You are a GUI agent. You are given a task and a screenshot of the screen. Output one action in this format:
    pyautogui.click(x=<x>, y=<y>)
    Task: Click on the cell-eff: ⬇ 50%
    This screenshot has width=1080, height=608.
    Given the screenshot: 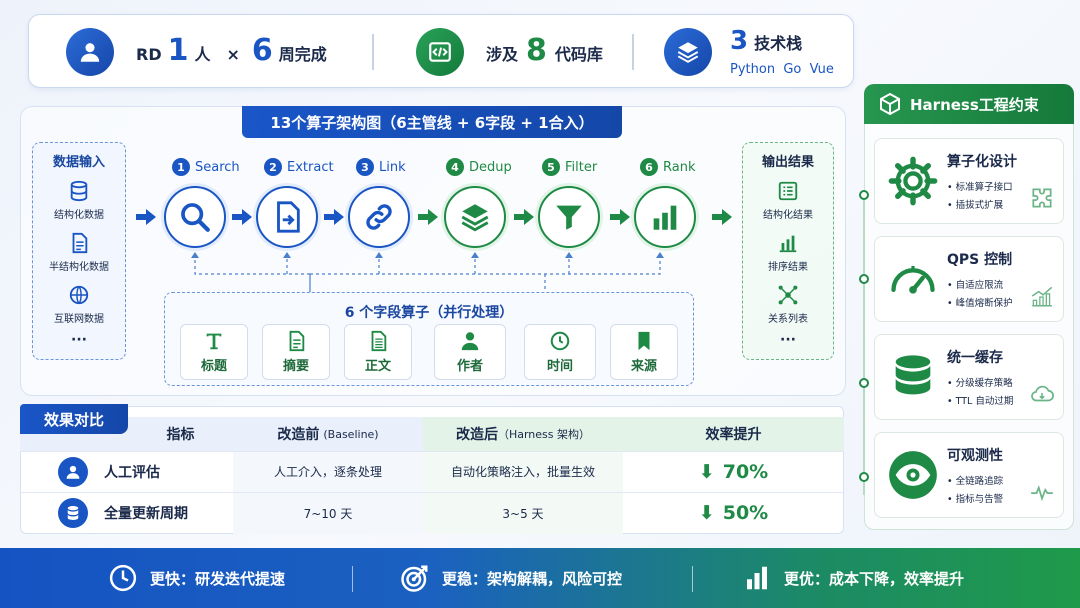 What is the action you would take?
    pyautogui.click(x=733, y=513)
    